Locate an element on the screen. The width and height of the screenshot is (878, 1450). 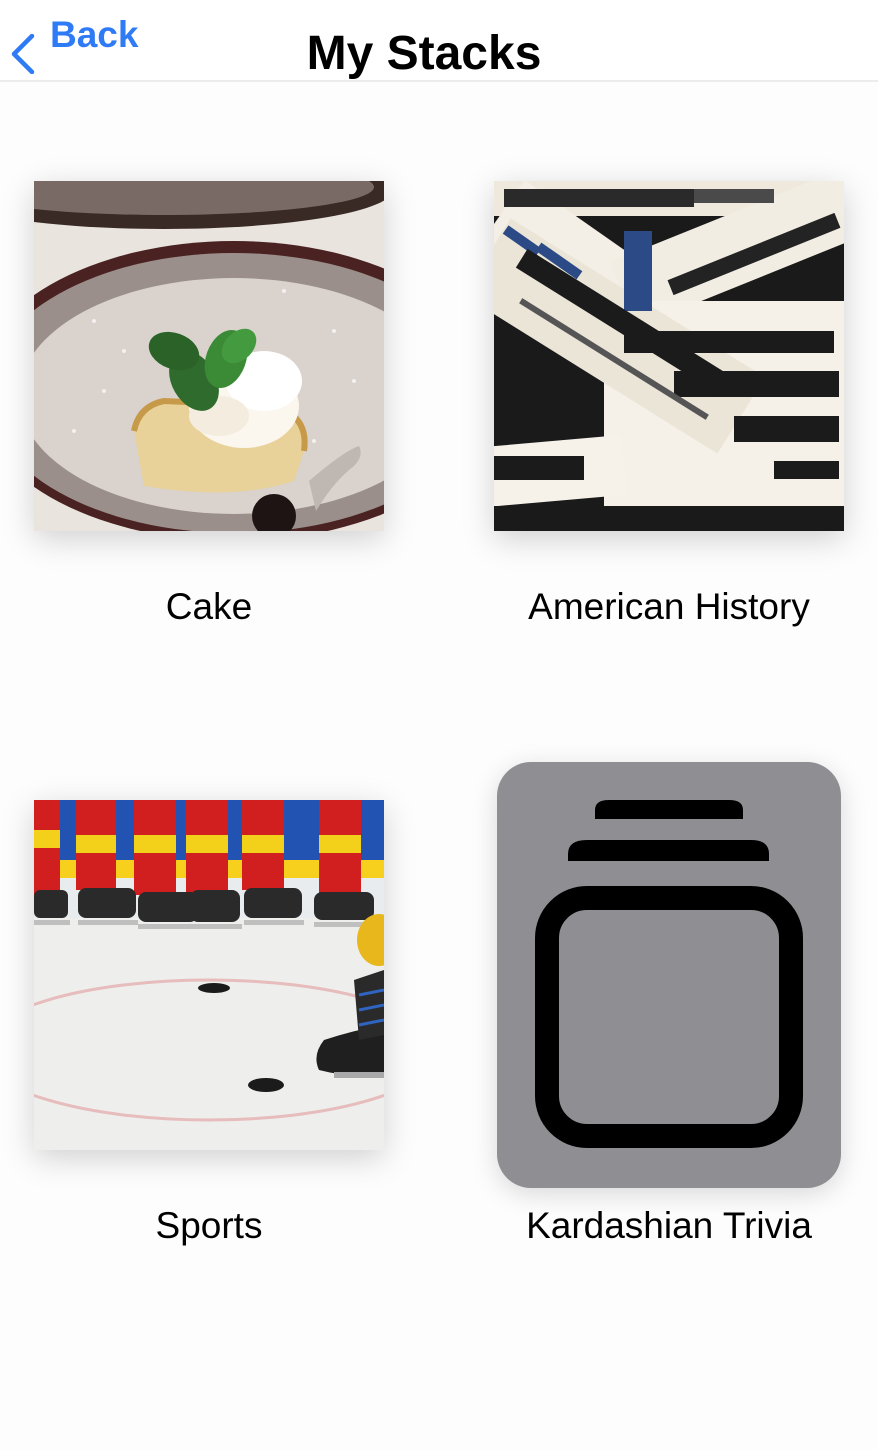
newspaper-clippings-image is located at coordinates (669, 356).